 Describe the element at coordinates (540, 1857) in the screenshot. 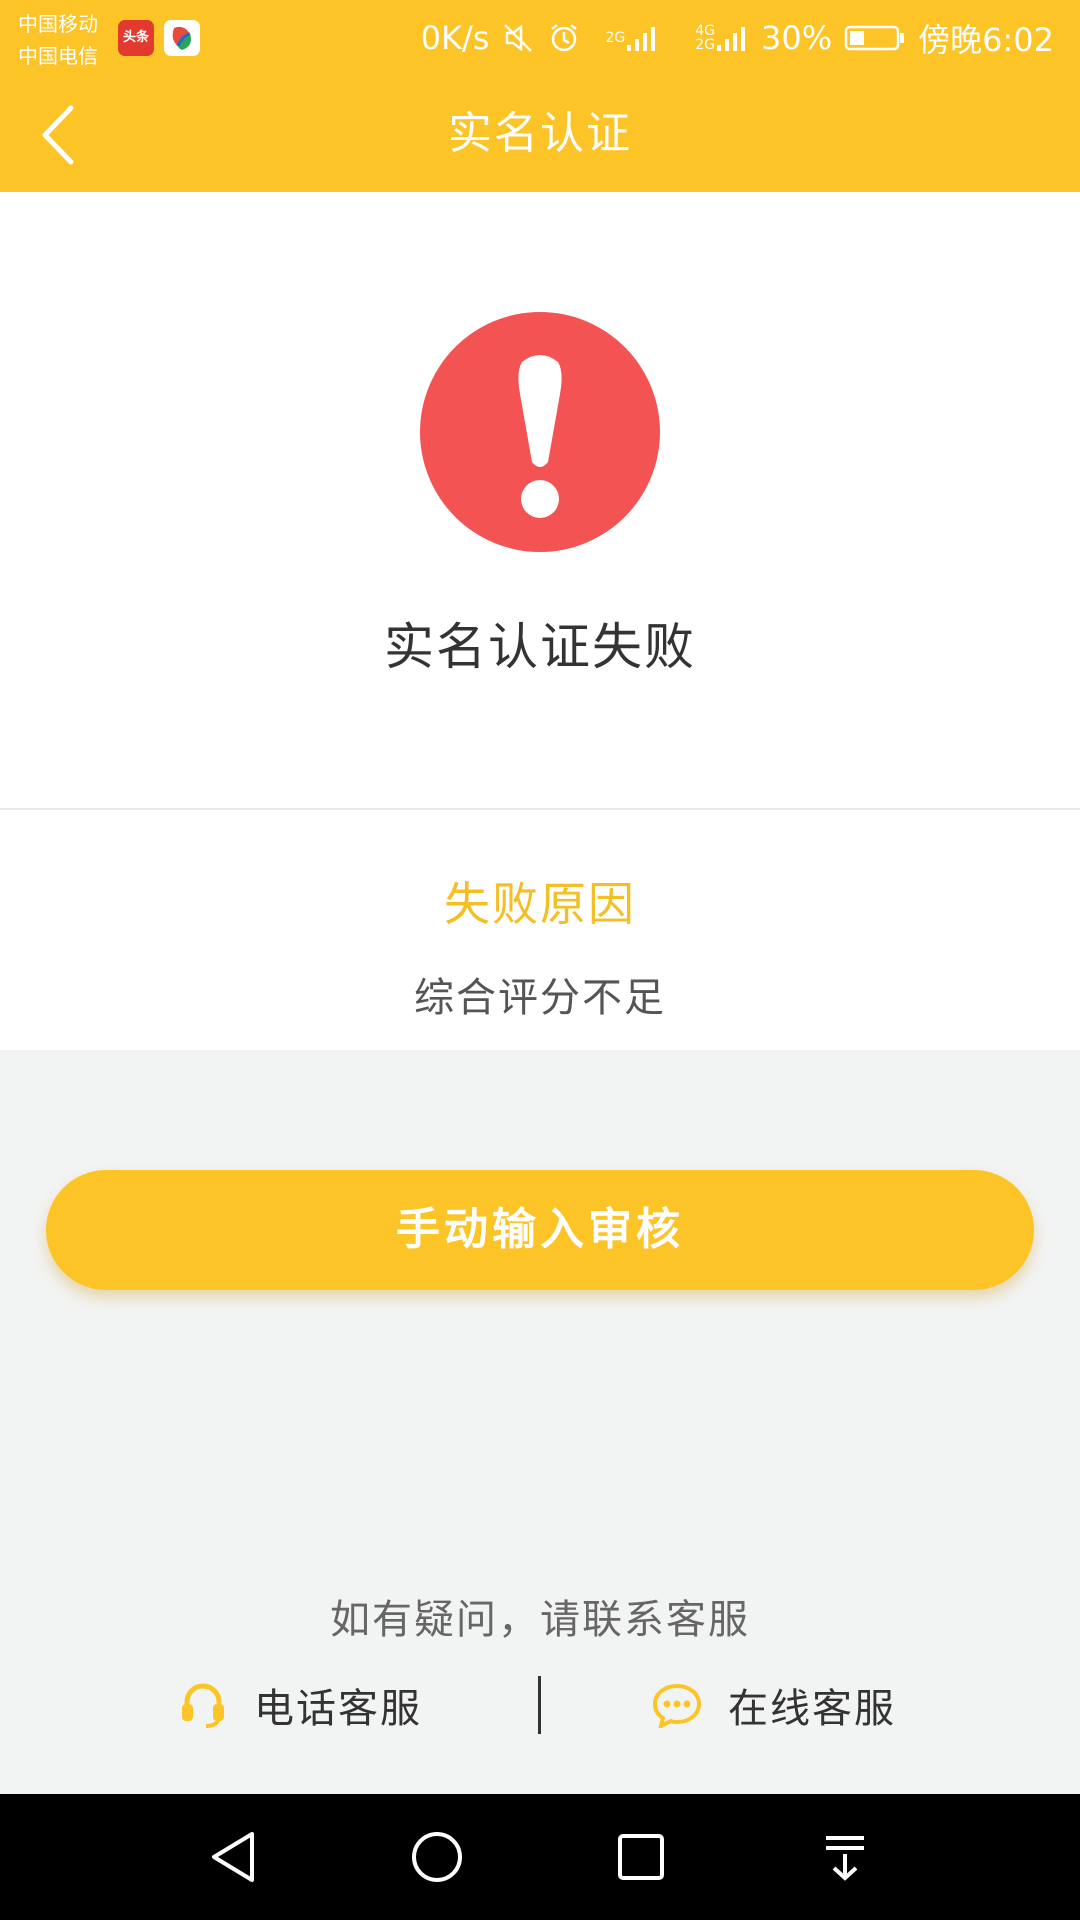

I see `system-nav-bar` at that location.